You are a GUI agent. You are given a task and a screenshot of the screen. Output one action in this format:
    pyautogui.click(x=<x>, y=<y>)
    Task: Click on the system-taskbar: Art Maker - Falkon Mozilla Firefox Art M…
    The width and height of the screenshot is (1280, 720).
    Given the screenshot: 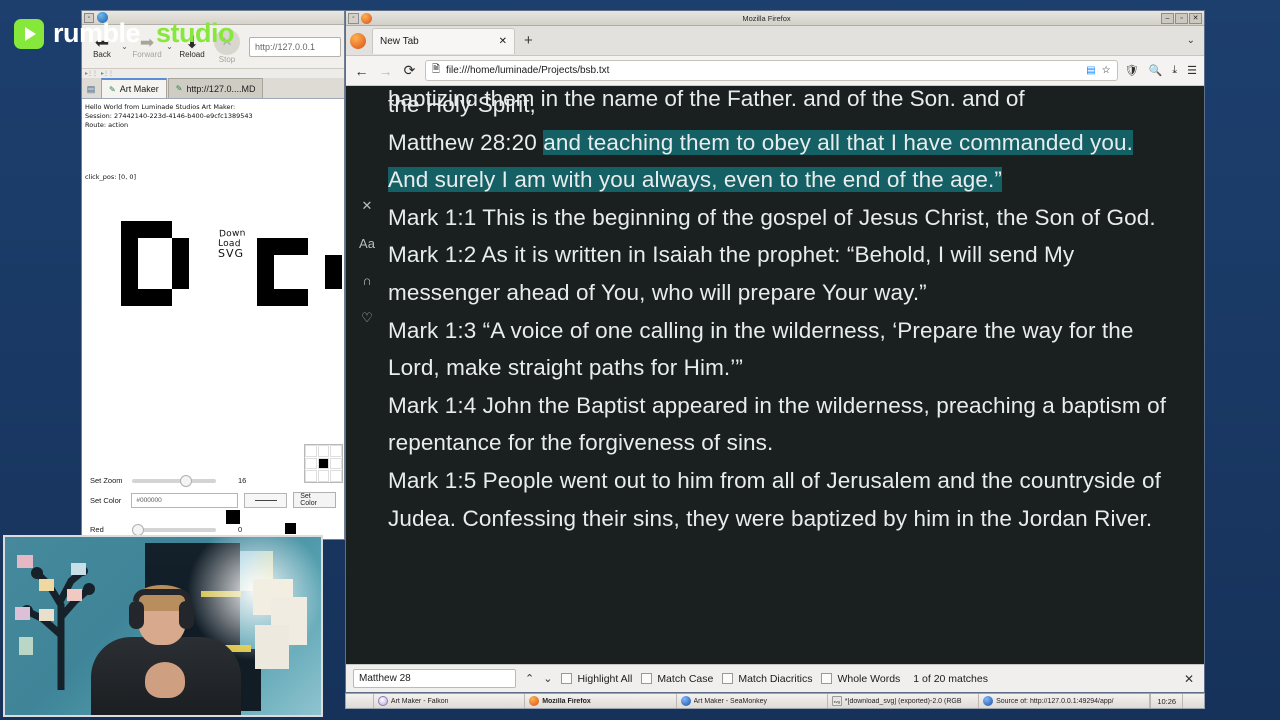 What is the action you would take?
    pyautogui.click(x=775, y=701)
    